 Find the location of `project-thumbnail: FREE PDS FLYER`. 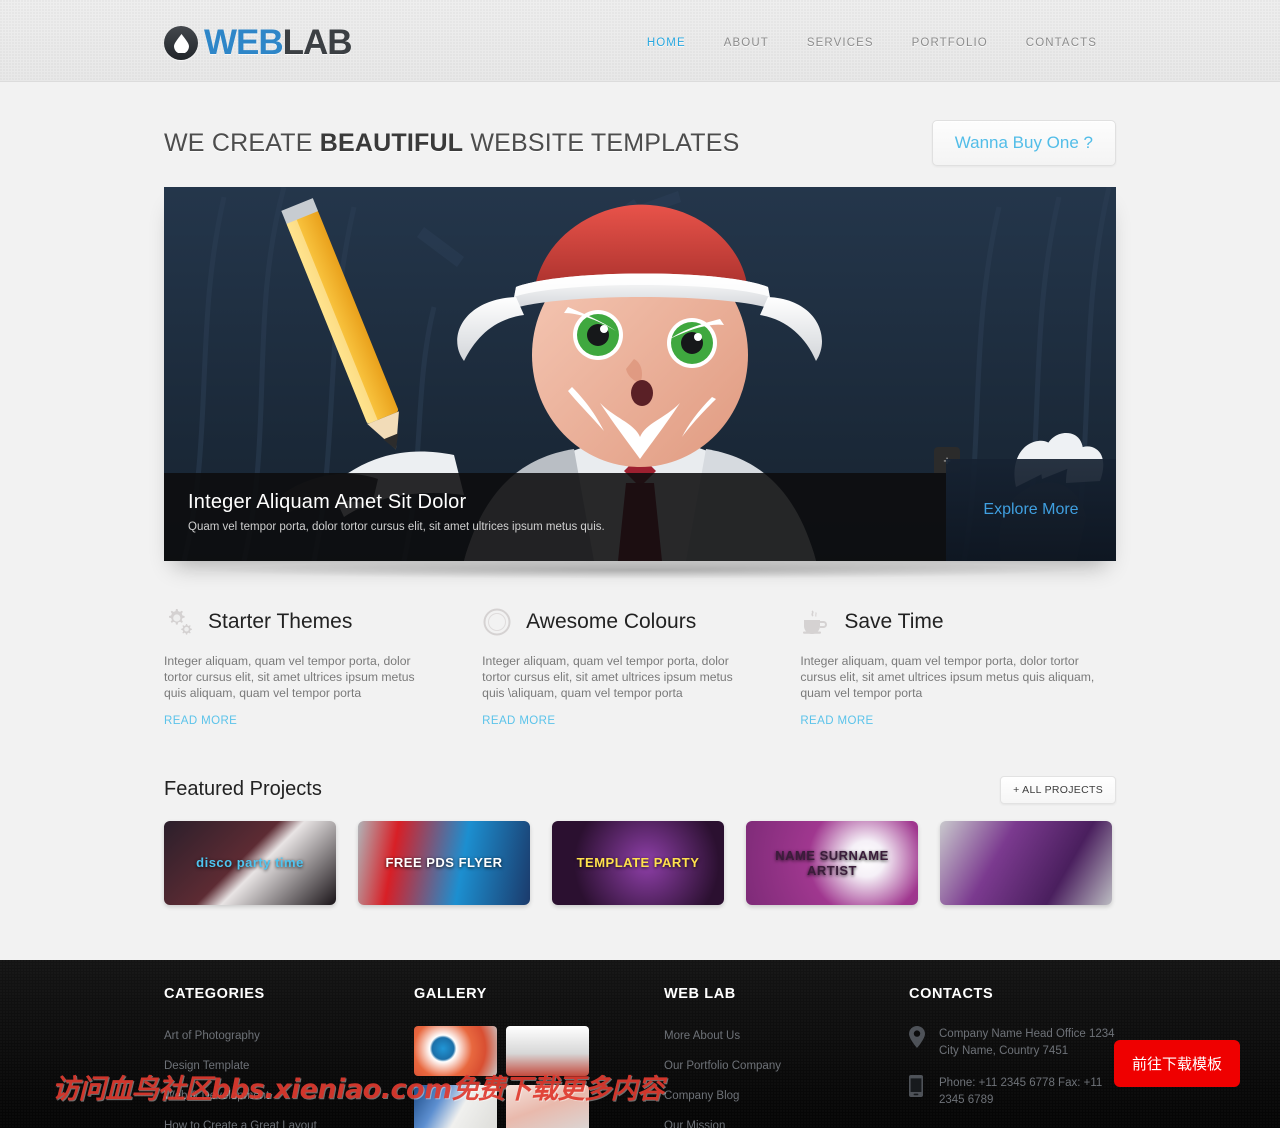

project-thumbnail: FREE PDS FLYER is located at coordinates (444, 862).